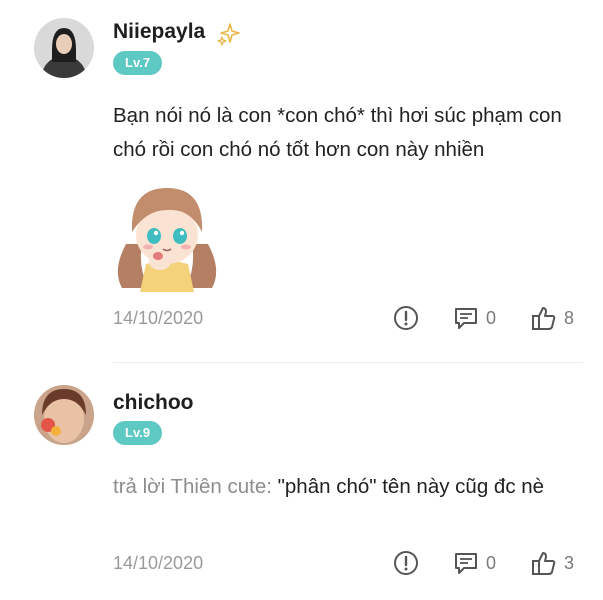  I want to click on level-badge: Lv.9, so click(138, 433).